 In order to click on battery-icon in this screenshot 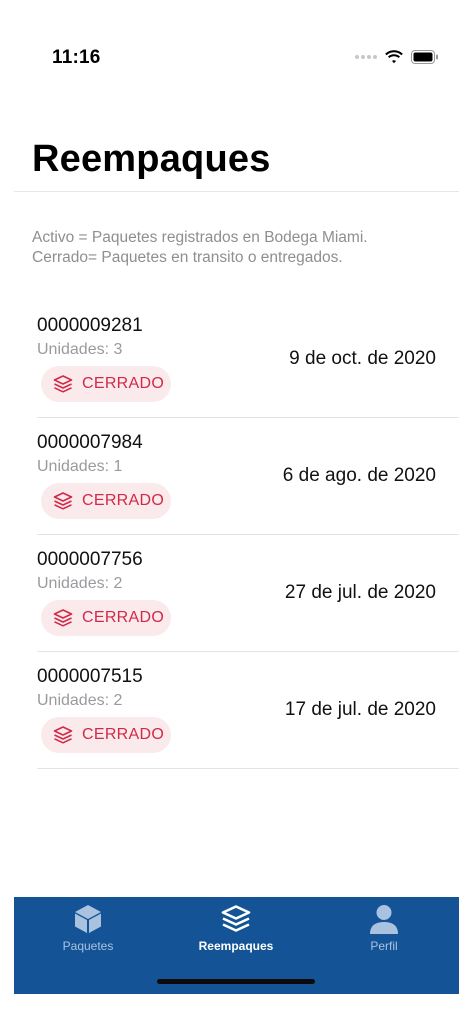, I will do `click(424, 57)`.